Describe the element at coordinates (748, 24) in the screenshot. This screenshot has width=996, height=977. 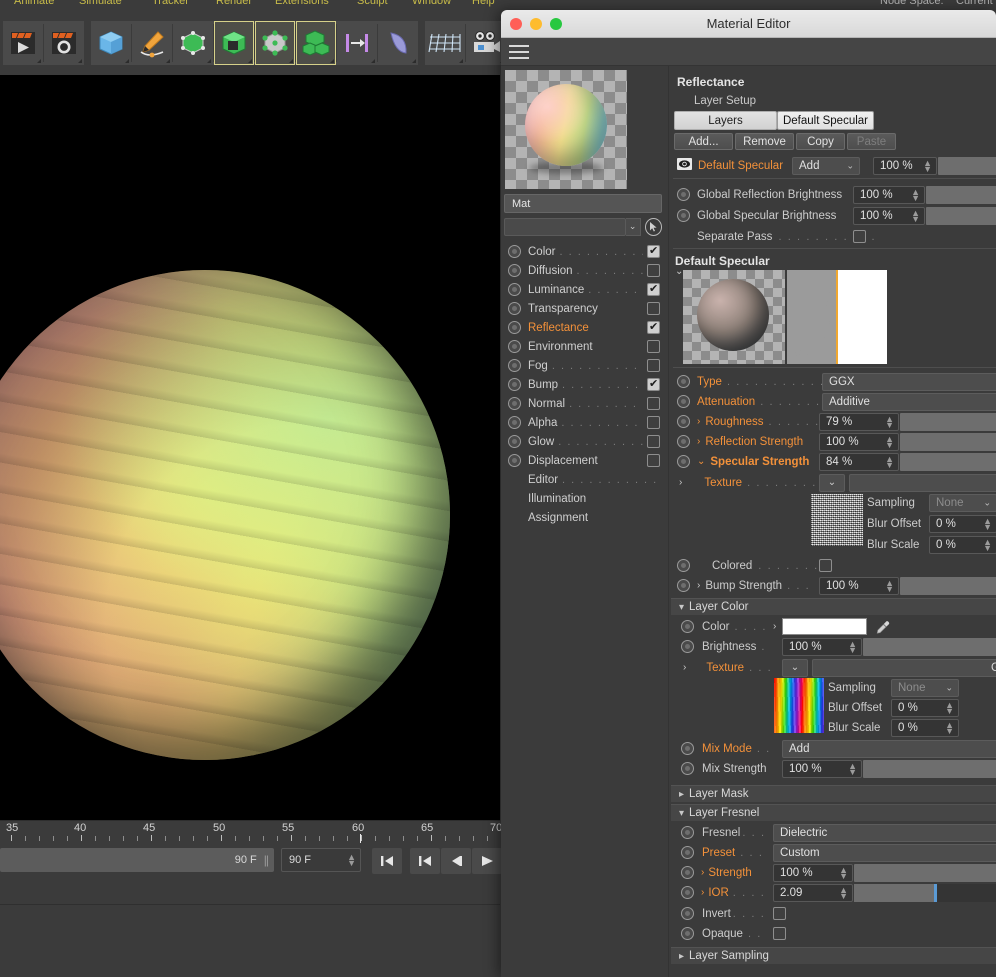
I see `window-titlebar: Material Editor` at that location.